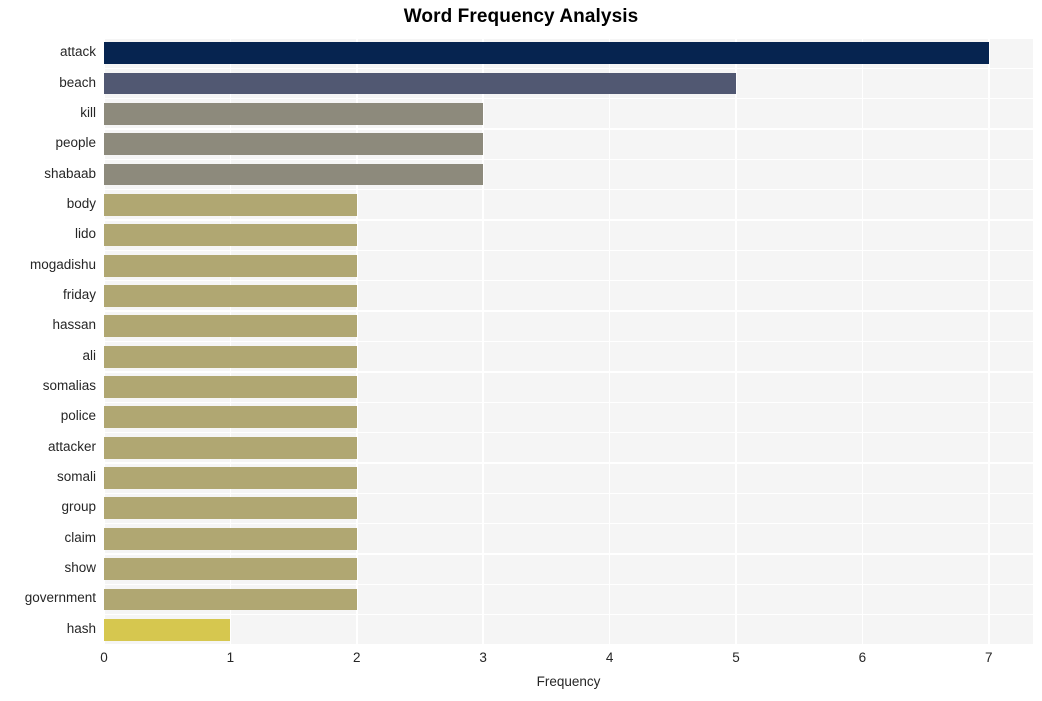 The image size is (1042, 701). Describe the element at coordinates (80, 568) in the screenshot. I see `y-tick-label-show: show` at that location.